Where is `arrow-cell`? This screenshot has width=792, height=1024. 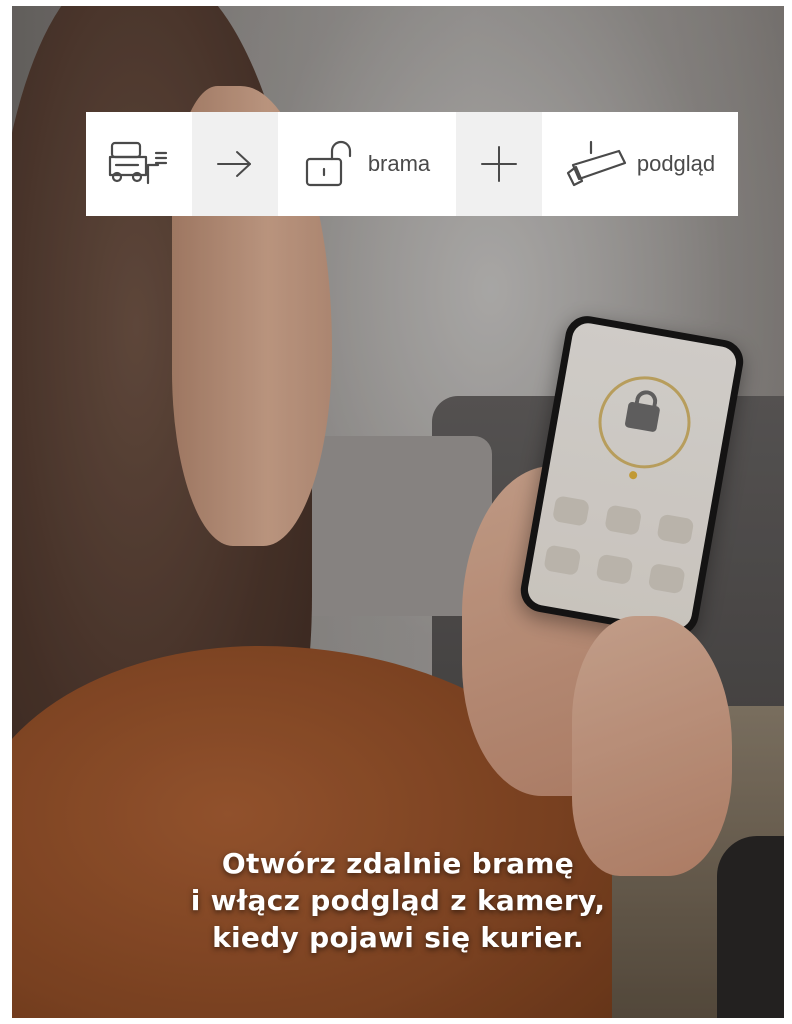
arrow-cell is located at coordinates (235, 164).